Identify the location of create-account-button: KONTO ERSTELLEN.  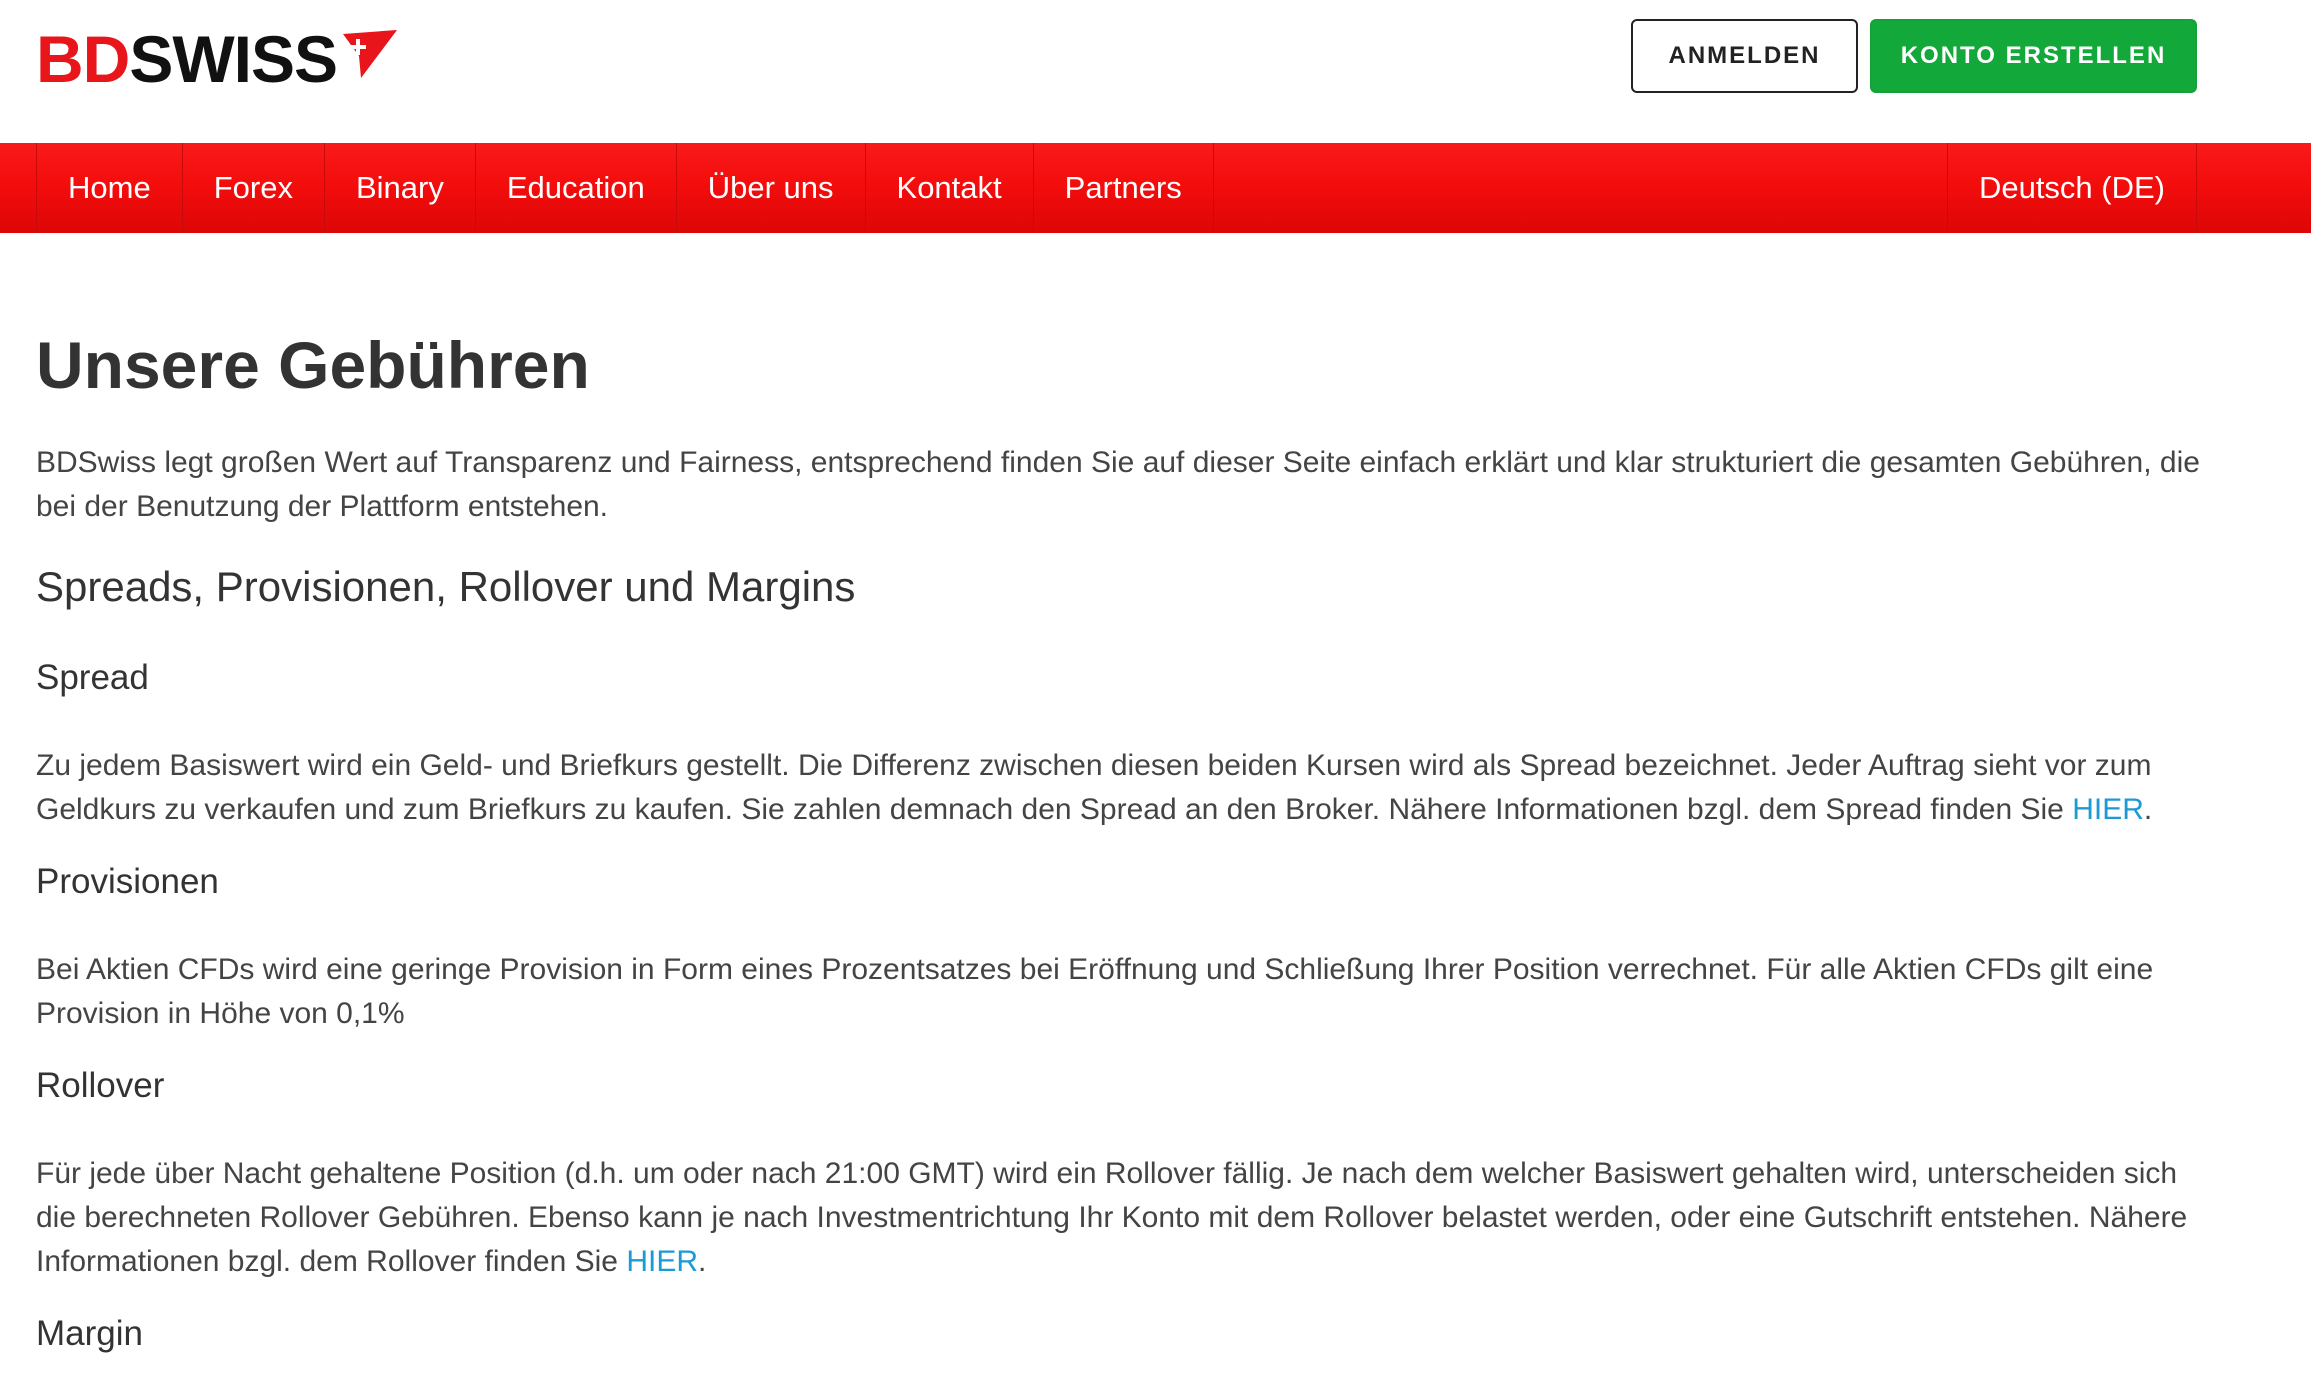
(2033, 56).